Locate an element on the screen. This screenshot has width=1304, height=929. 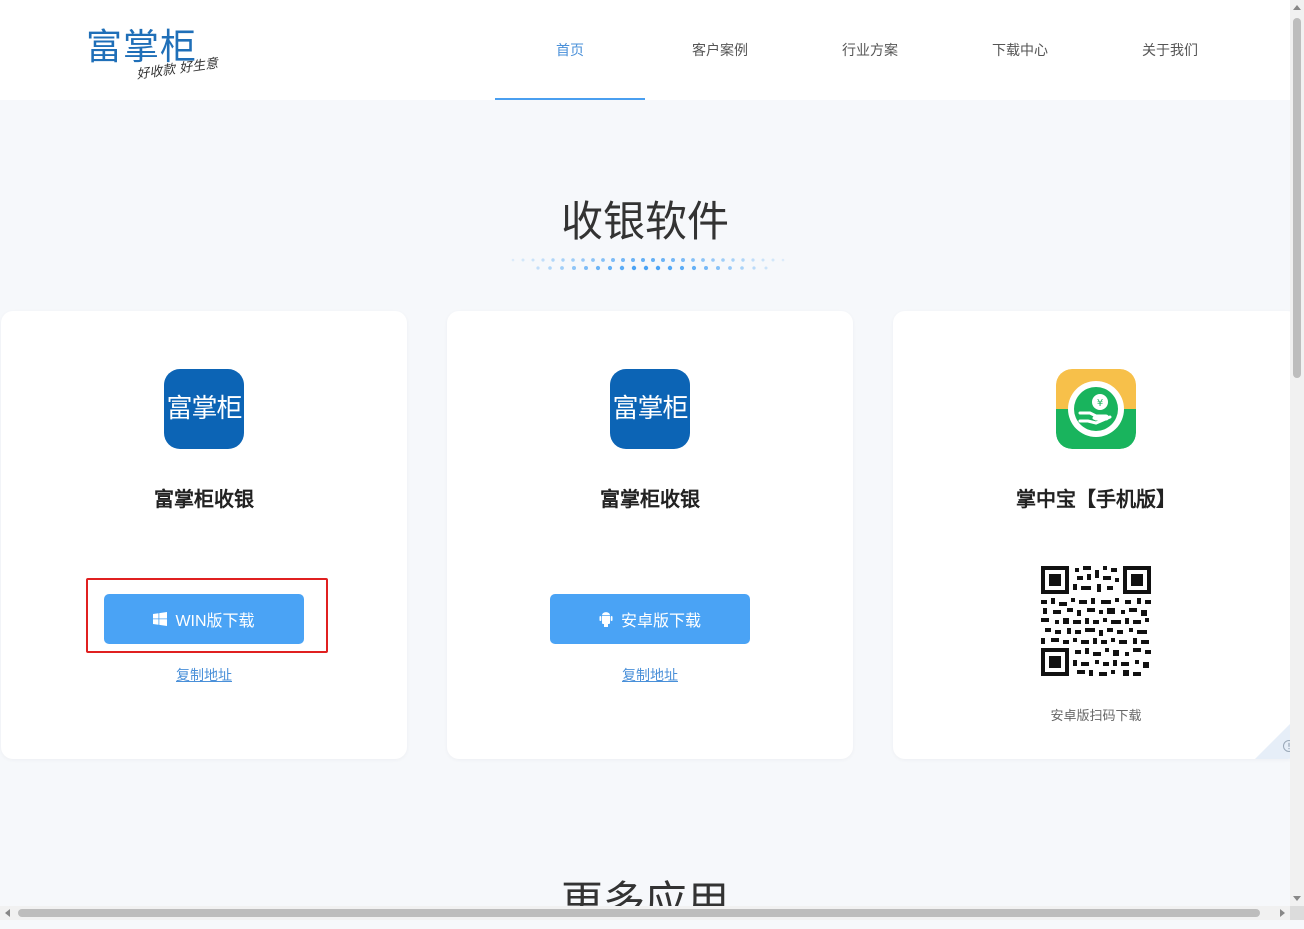
qr-caption: 安卓版扫码下载 is located at coordinates (1096, 715).